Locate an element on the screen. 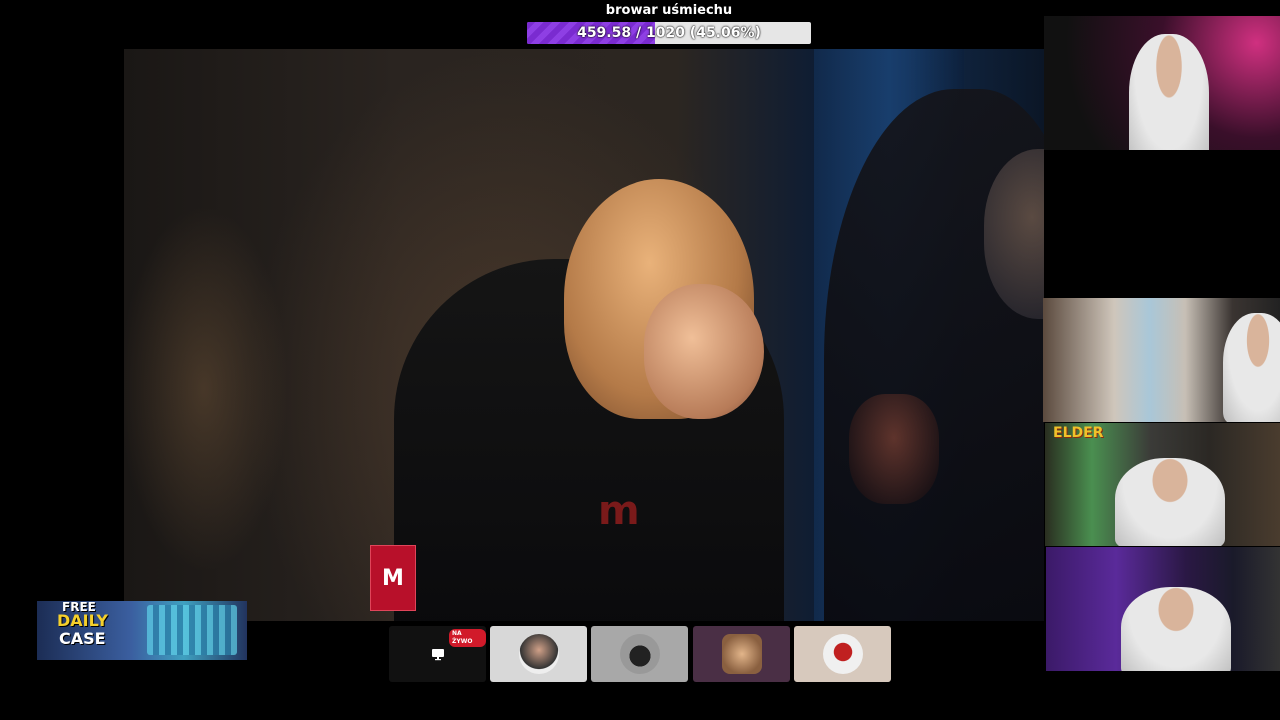 Image resolution: width=1280 pixels, height=720 pixels. stream-switcher: NA ŻYWO is located at coordinates (640, 654).